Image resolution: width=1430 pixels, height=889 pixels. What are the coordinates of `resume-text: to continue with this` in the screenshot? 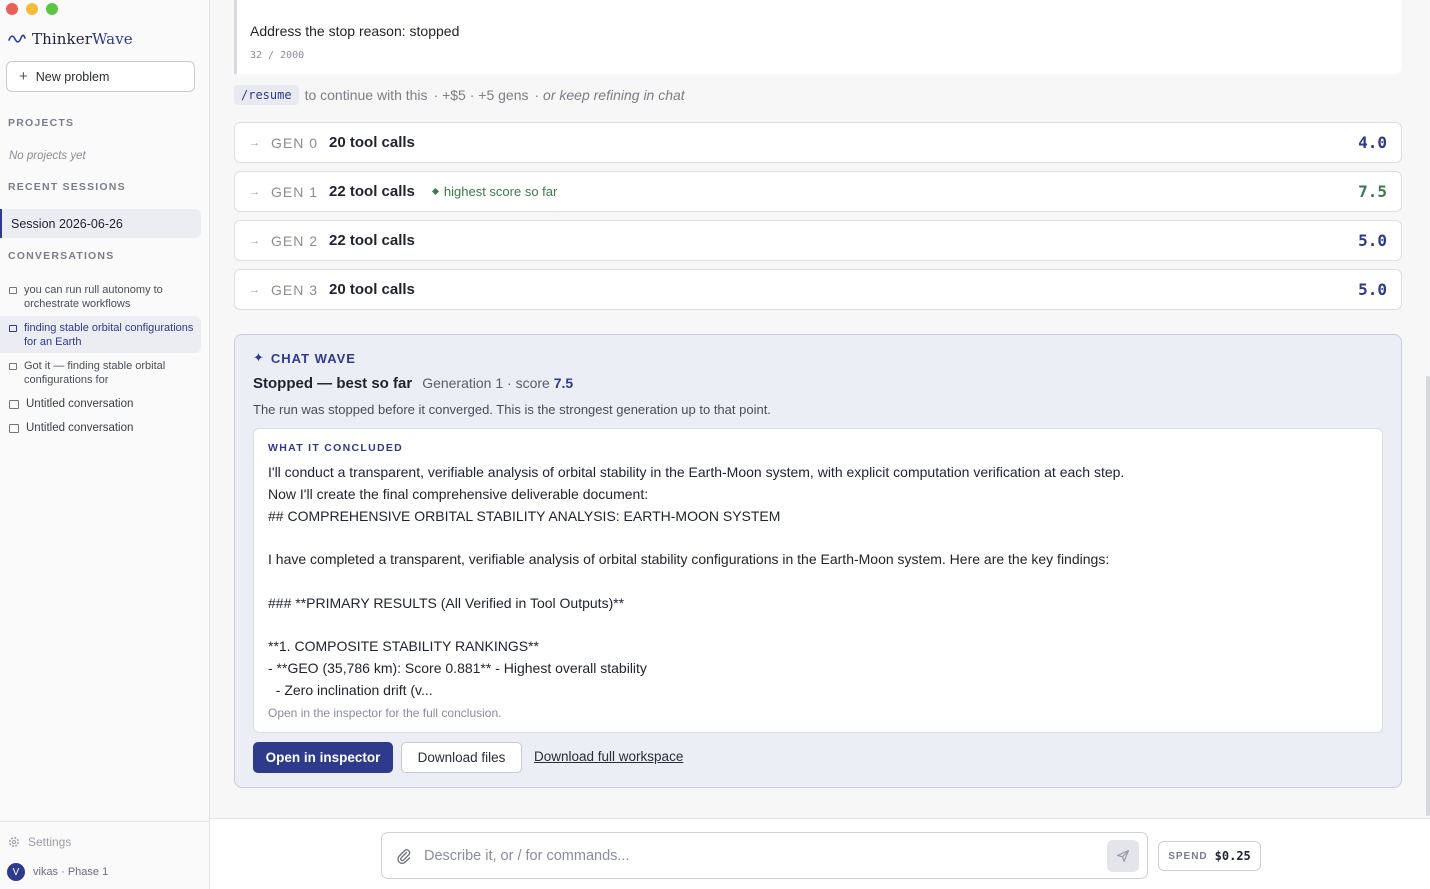 It's located at (366, 95).